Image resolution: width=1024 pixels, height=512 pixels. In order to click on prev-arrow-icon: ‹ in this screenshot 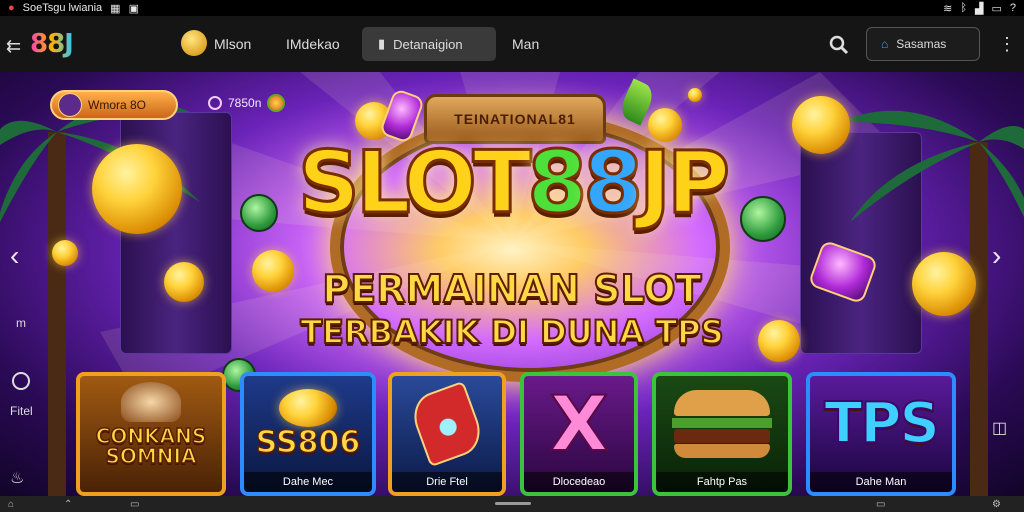, I will do `click(14, 256)`.